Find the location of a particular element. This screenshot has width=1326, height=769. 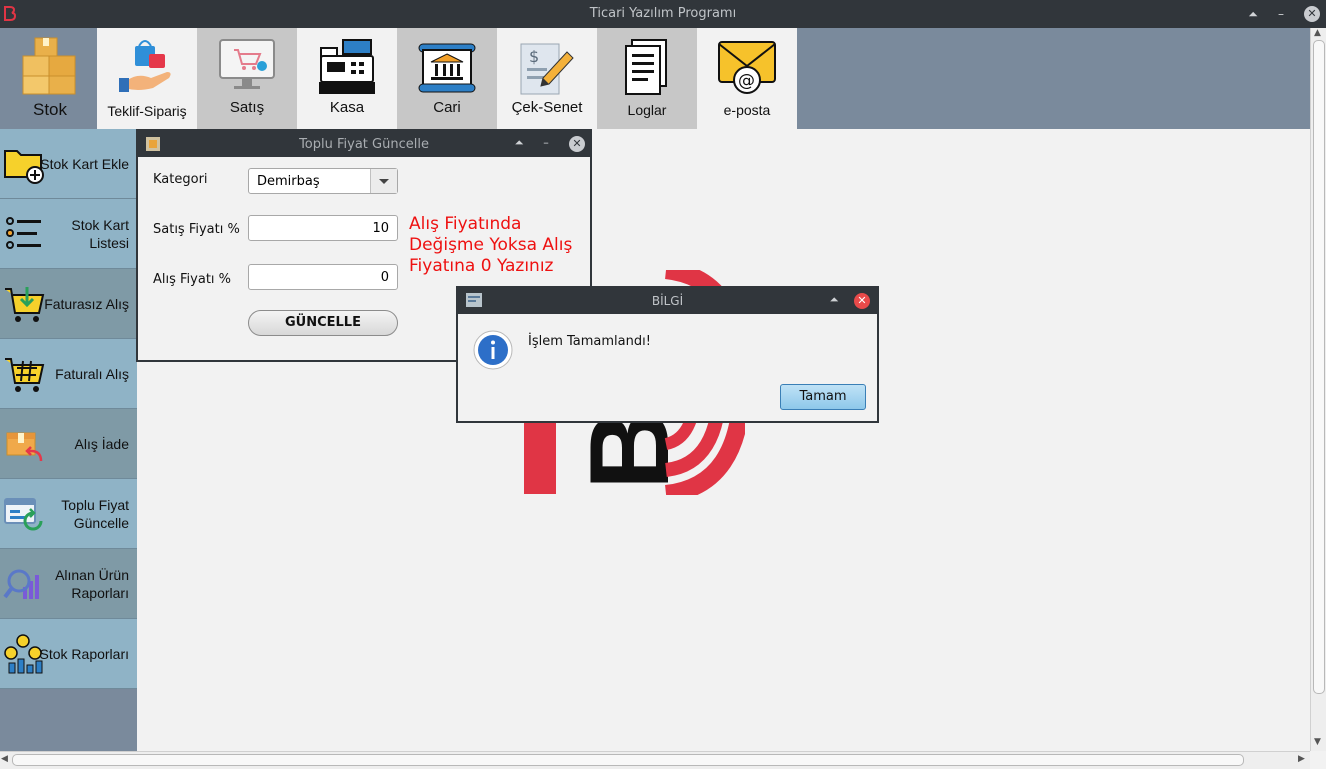

envelope-at-icon: @ is located at coordinates (747, 67).